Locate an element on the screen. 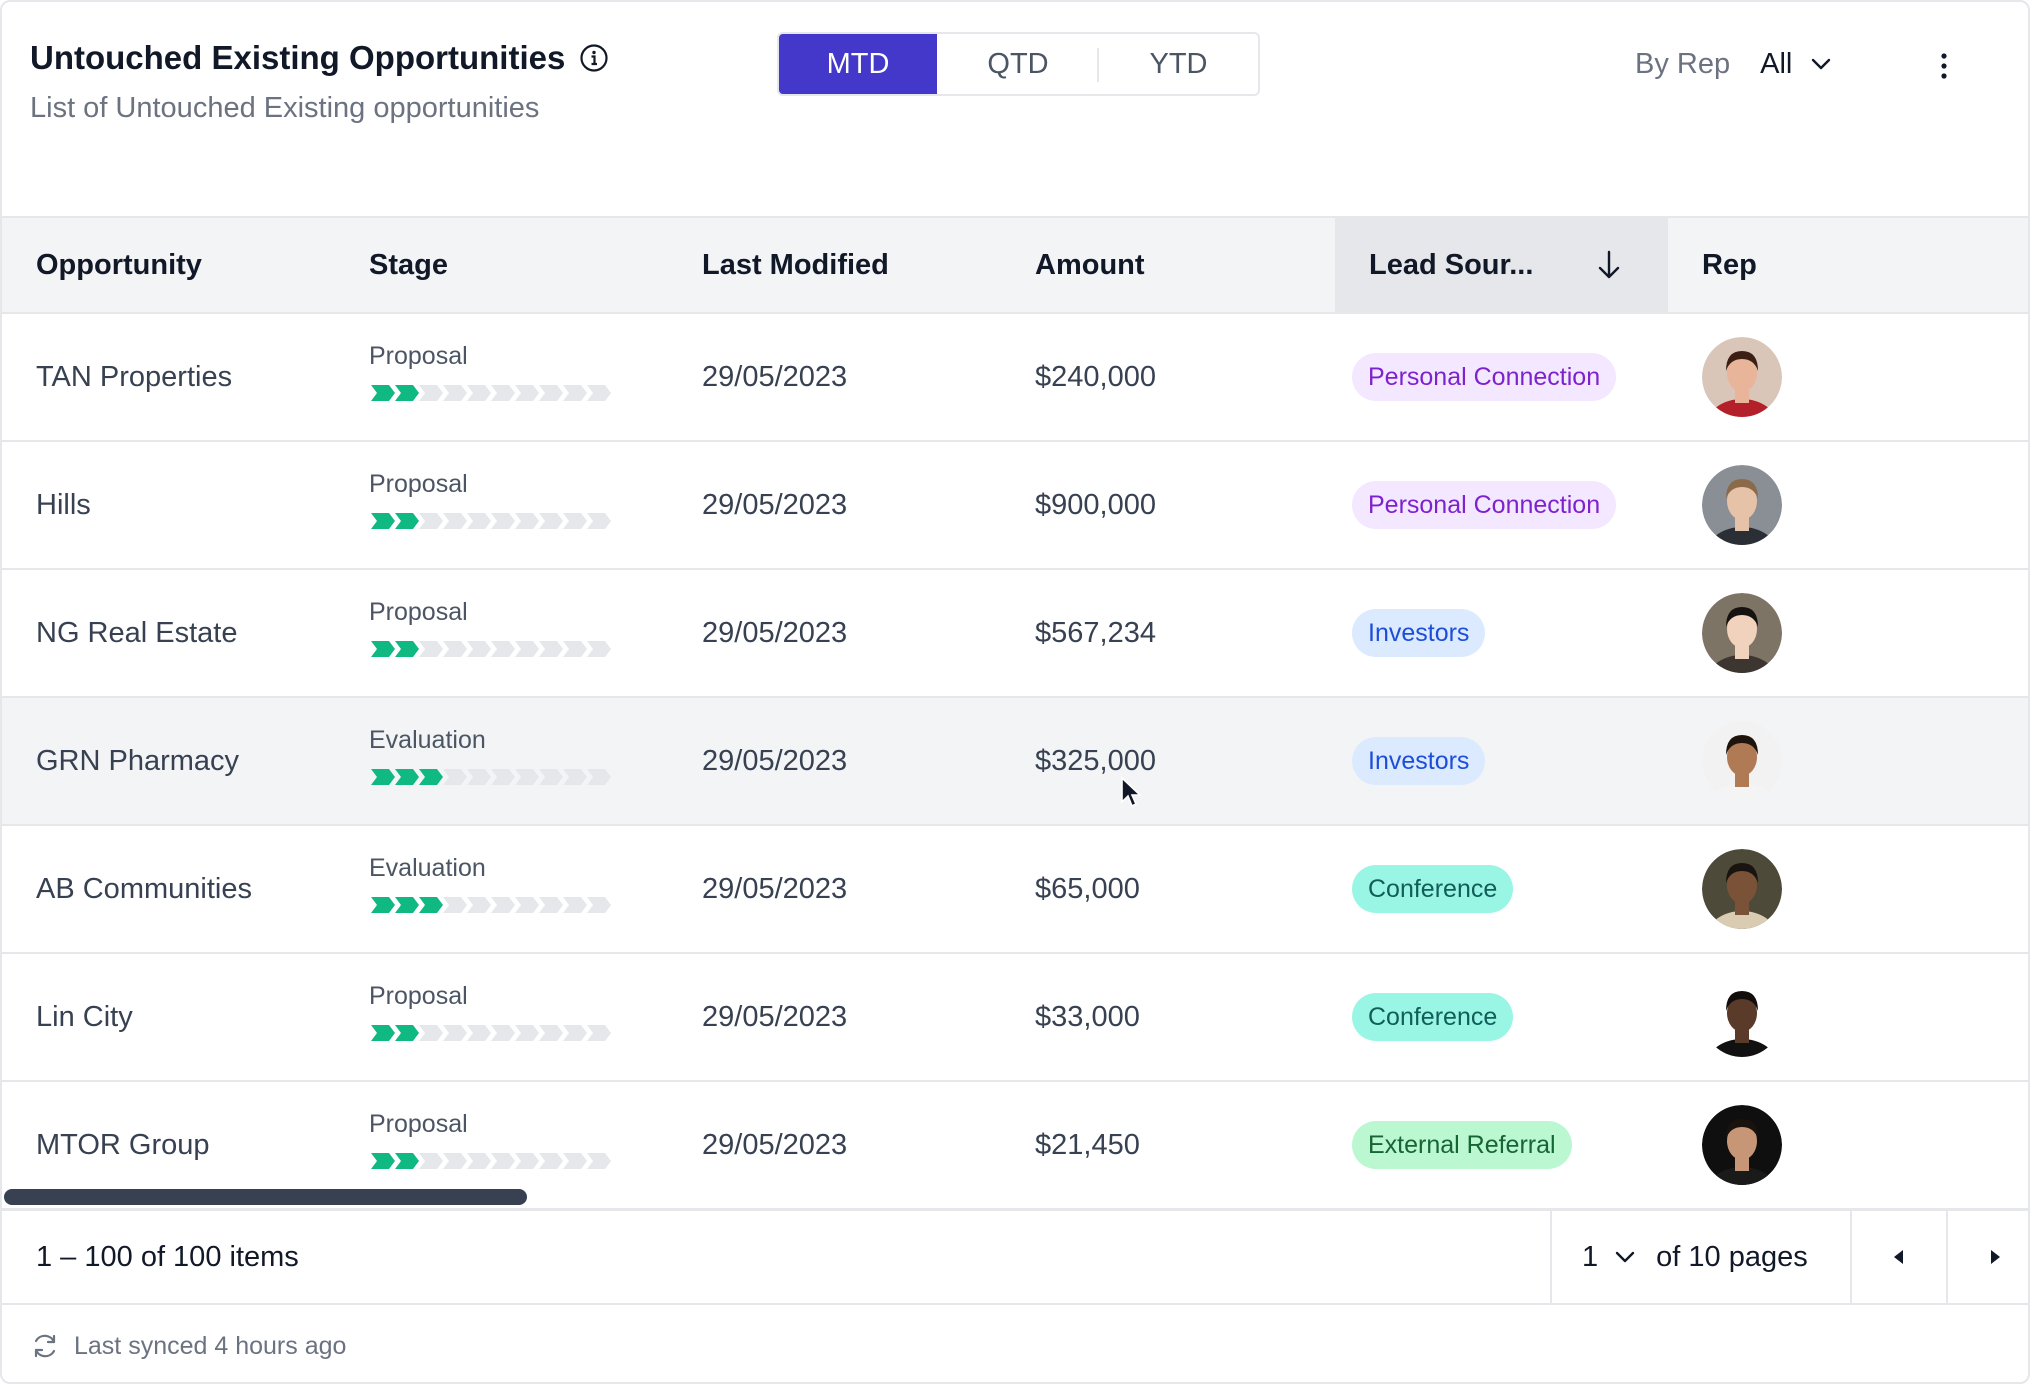 The height and width of the screenshot is (1384, 2030). sort-descending-icon is located at coordinates (1609, 265).